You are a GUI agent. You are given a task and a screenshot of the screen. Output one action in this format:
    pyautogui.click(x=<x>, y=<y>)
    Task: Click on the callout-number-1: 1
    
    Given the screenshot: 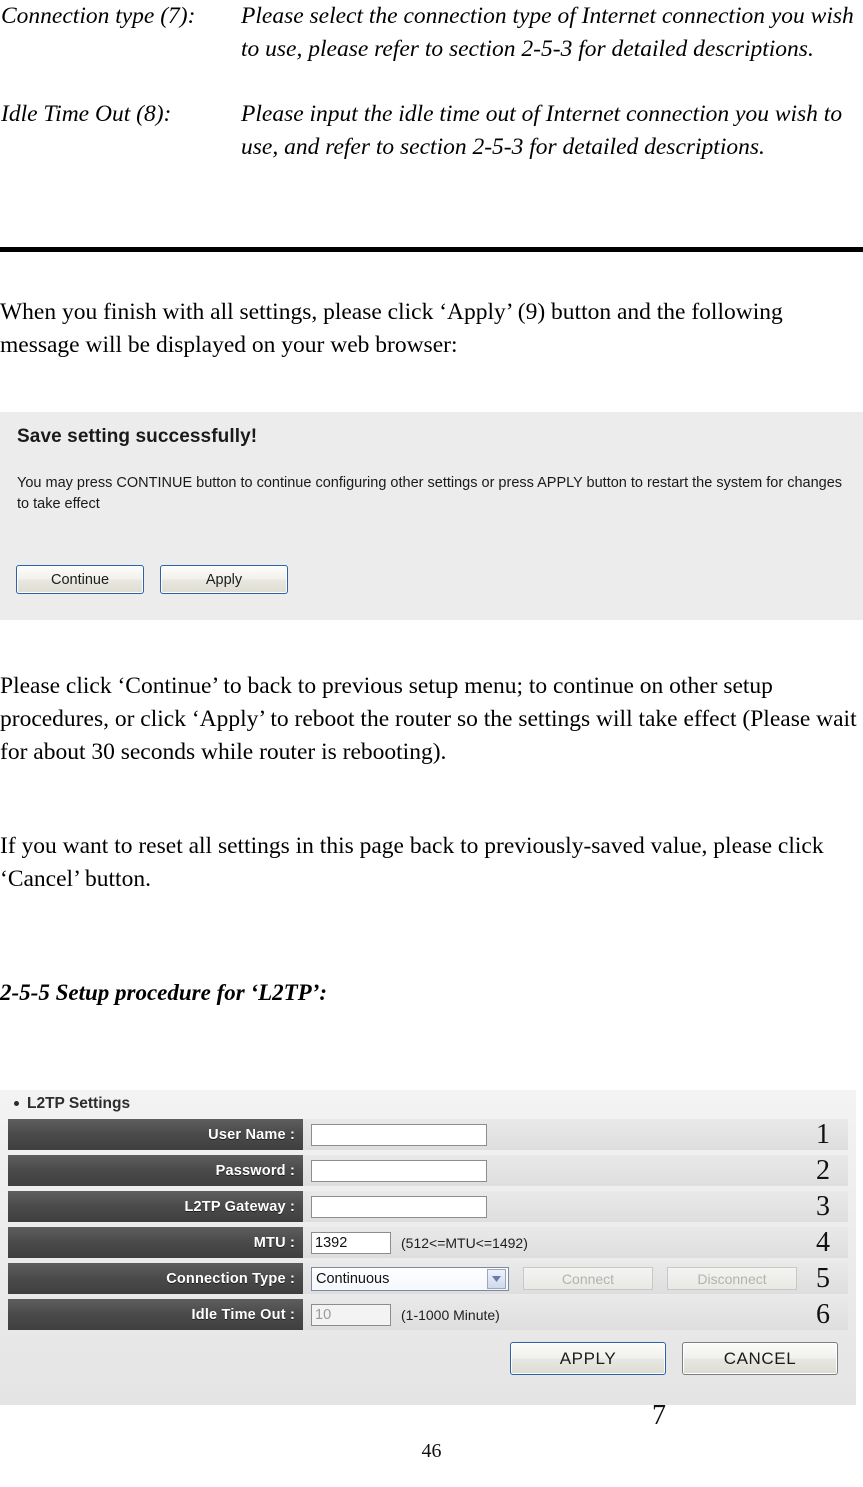 What is the action you would take?
    pyautogui.click(x=823, y=1134)
    